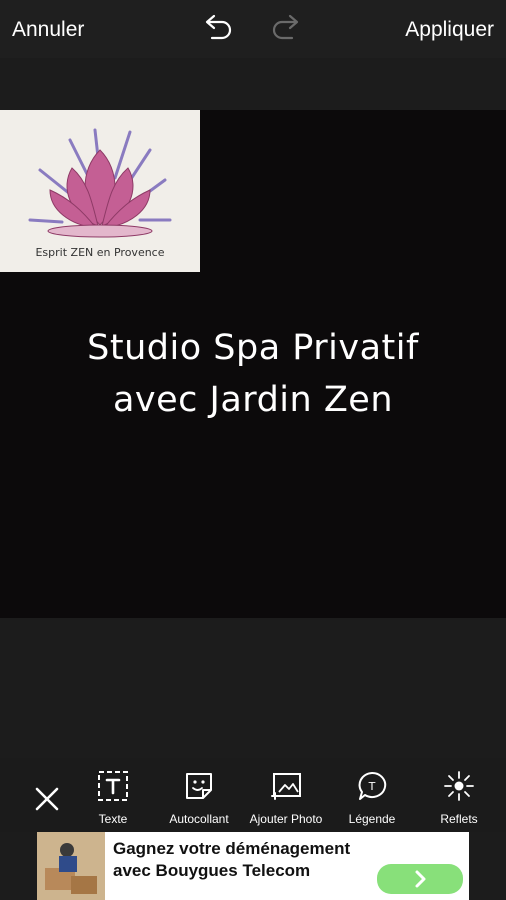  Describe the element at coordinates (217, 29) in the screenshot. I see `undo-icon` at that location.